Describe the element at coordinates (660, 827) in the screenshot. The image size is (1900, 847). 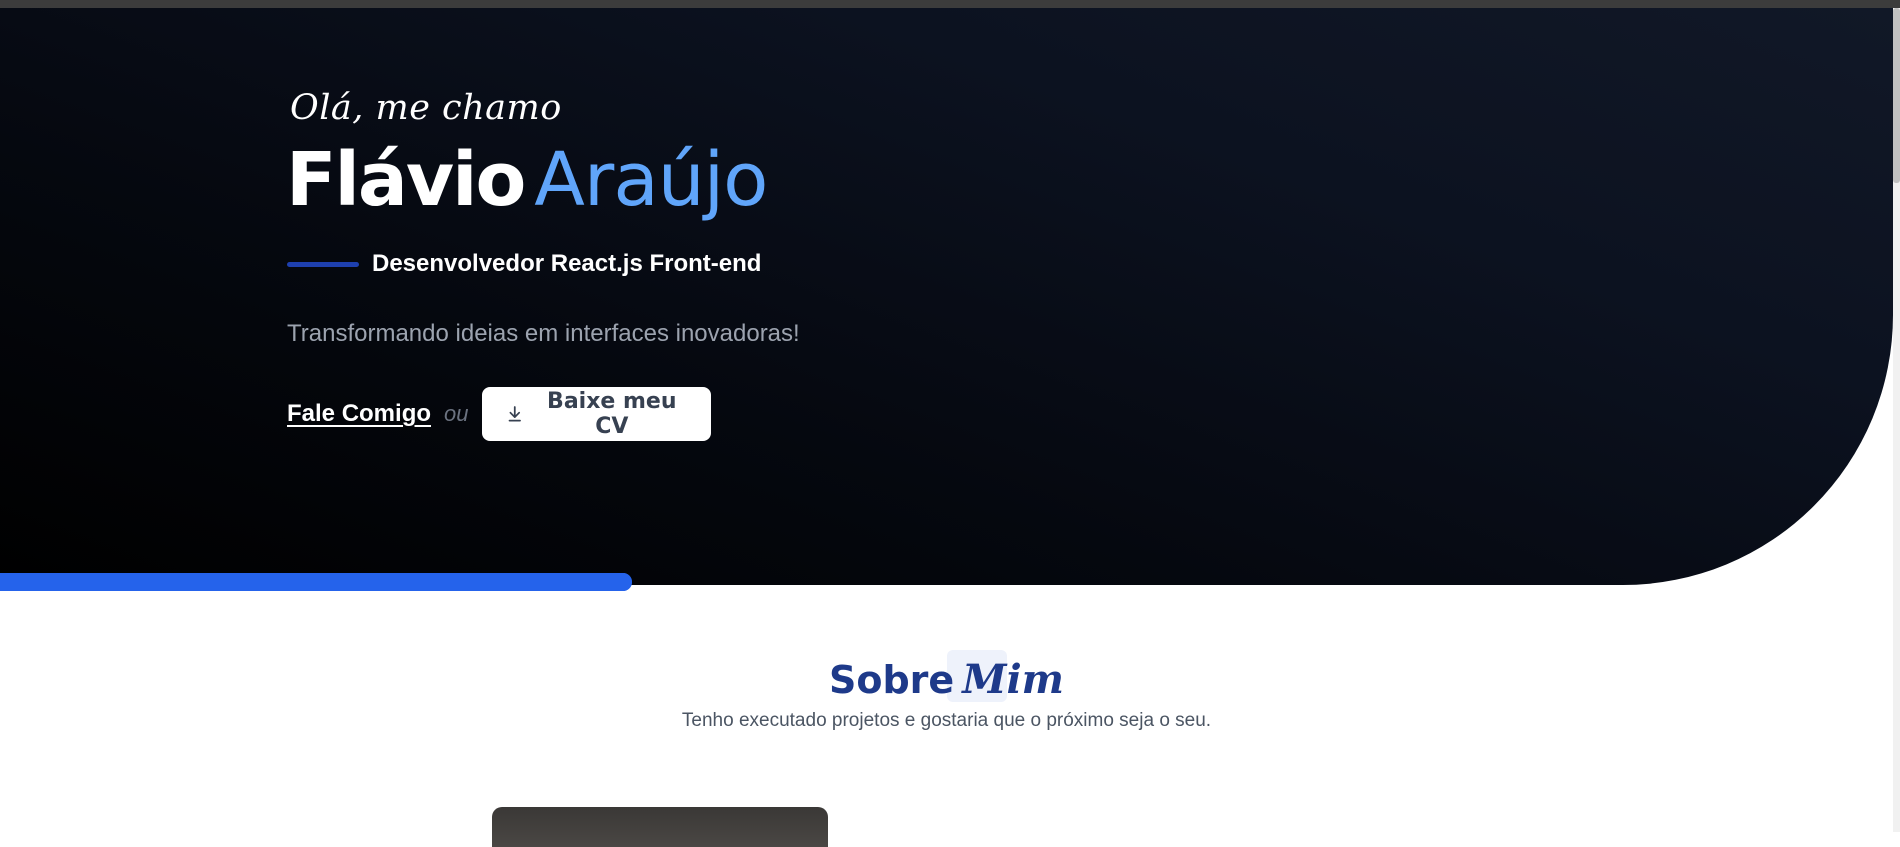
I see `about-photo` at that location.